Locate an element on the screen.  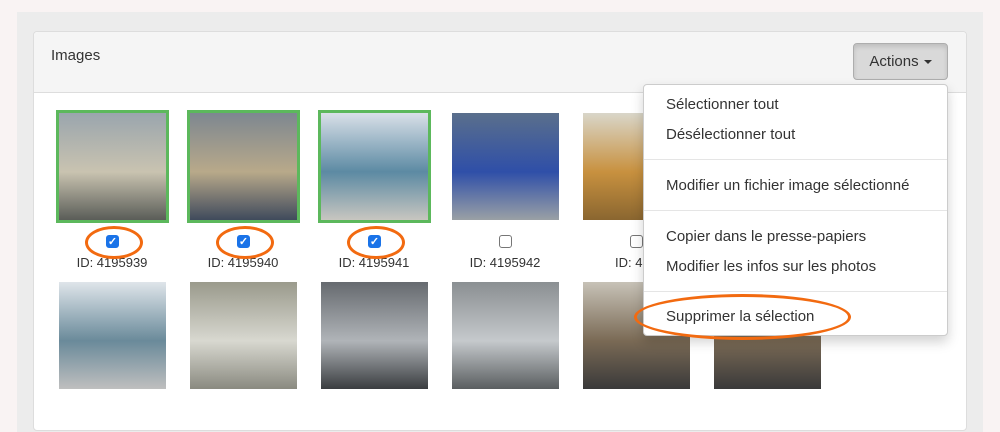
menu-item-edit-photo-info: Modifier les infos sur les photos is located at coordinates (771, 266).